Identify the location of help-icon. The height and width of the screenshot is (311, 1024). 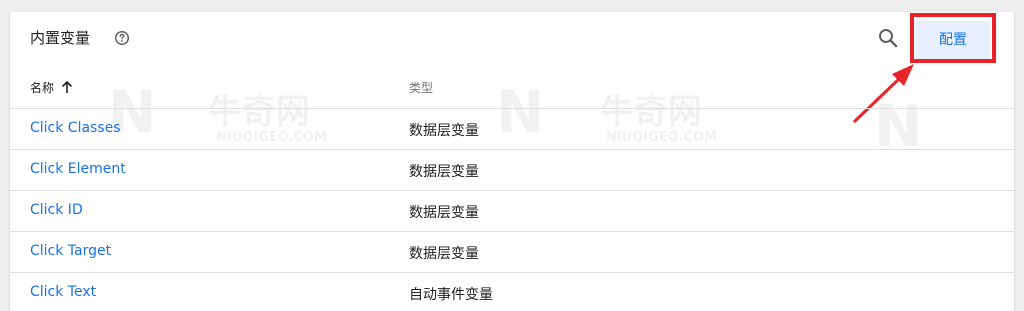
(122, 38).